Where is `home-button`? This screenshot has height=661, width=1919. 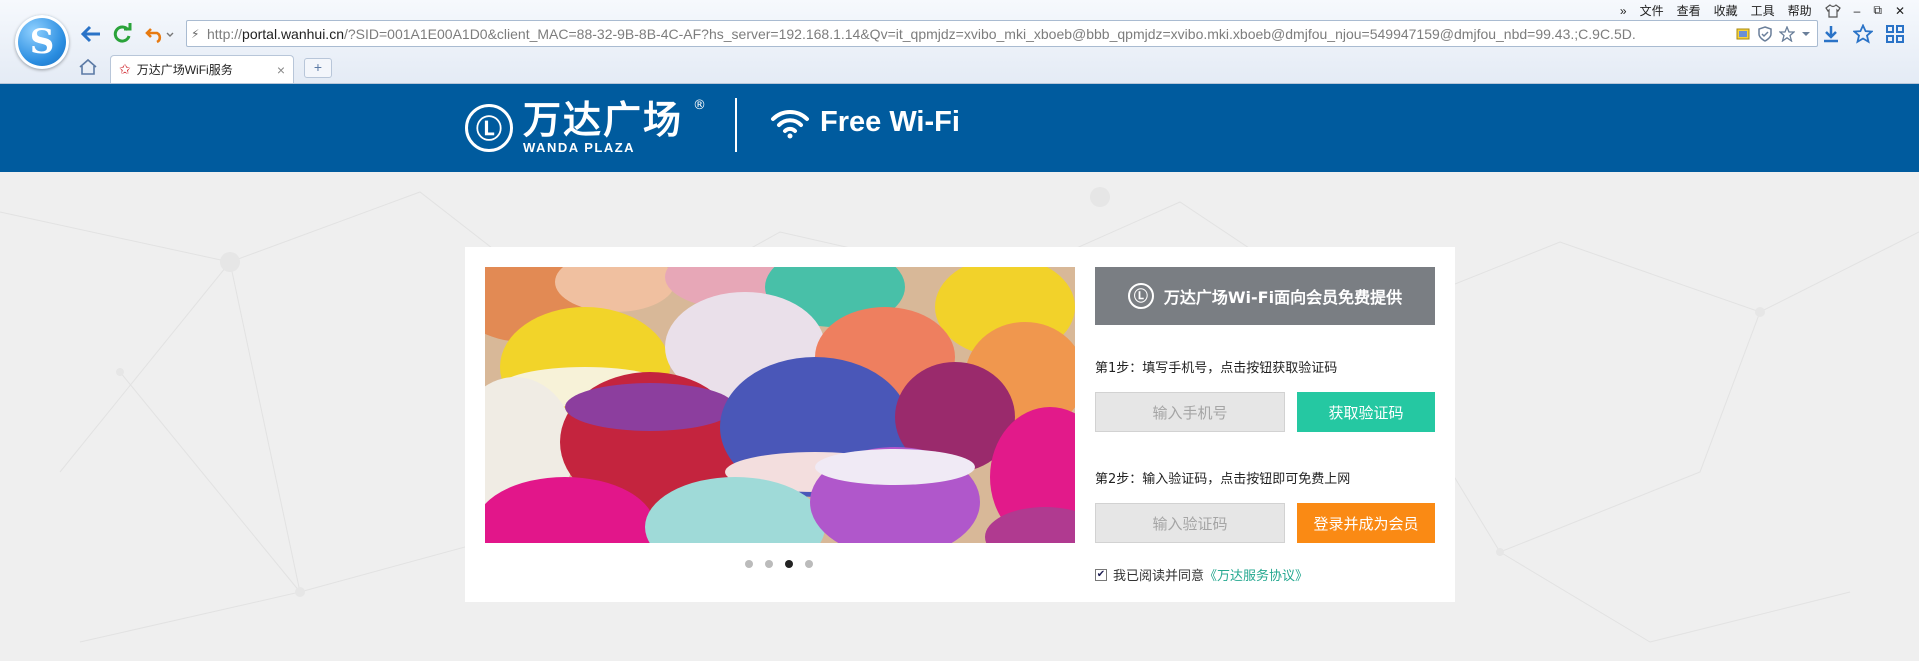 home-button is located at coordinates (88, 69).